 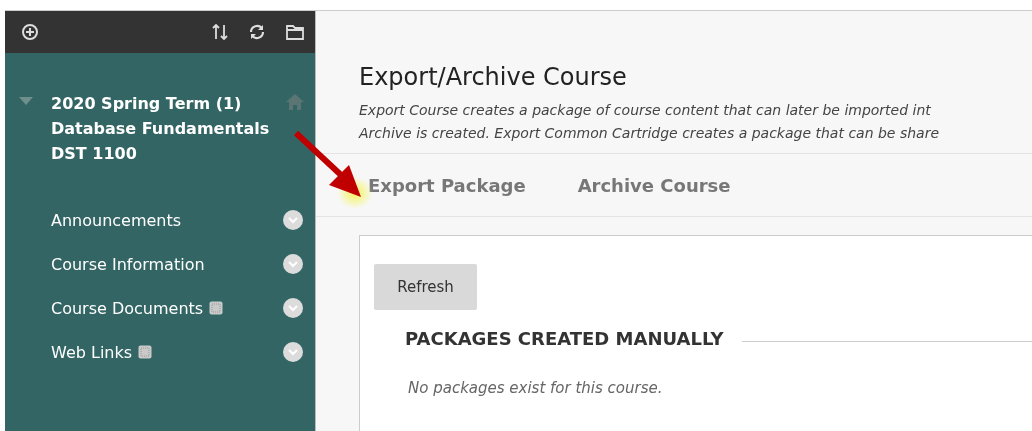 I want to click on page-title: Export/Archive Course, so click(x=493, y=77).